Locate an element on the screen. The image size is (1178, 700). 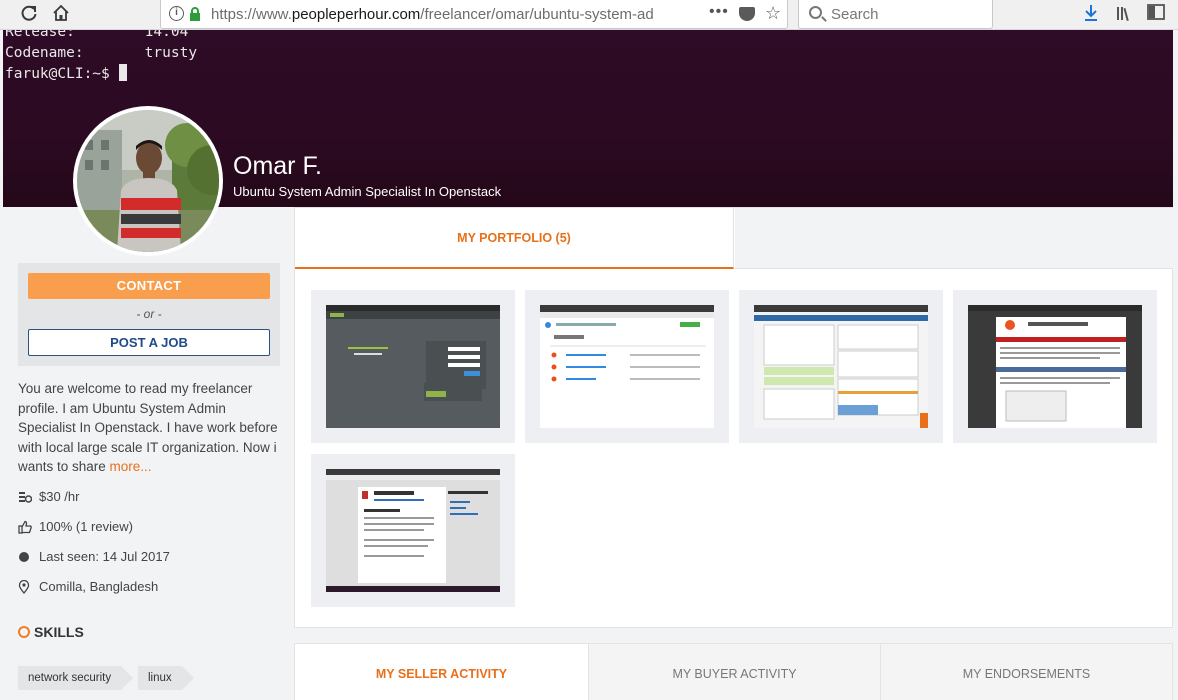
skills-ring-icon is located at coordinates (24, 632).